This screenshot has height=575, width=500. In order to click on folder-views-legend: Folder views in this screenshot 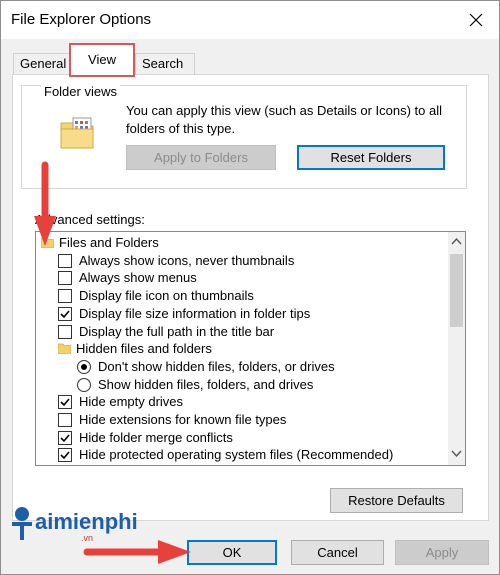, I will do `click(80, 91)`.